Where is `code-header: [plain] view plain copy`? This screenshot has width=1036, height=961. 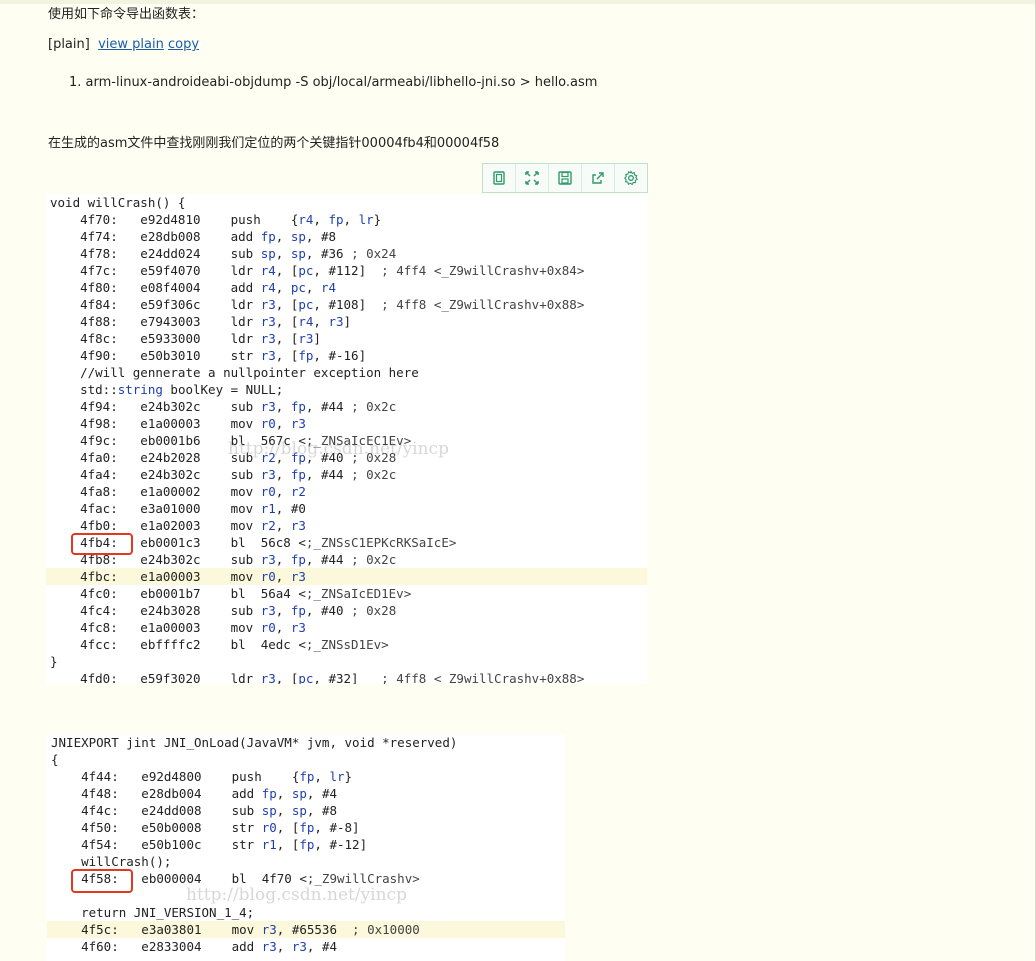 code-header: [plain] view plain copy is located at coordinates (123, 45).